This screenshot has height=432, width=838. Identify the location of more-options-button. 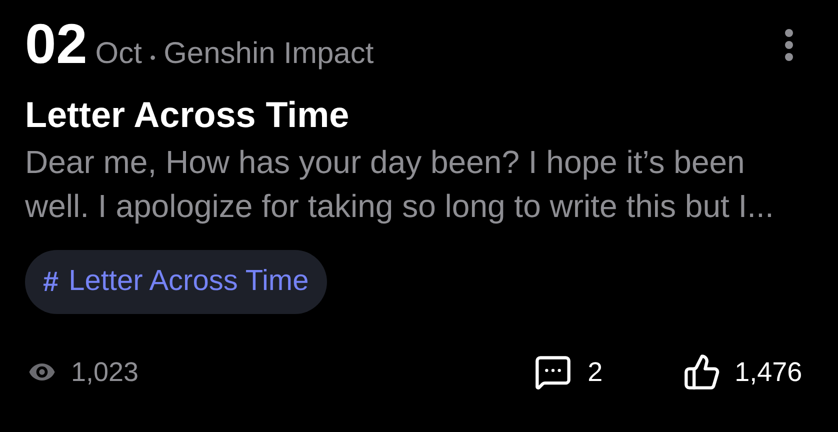
(789, 45).